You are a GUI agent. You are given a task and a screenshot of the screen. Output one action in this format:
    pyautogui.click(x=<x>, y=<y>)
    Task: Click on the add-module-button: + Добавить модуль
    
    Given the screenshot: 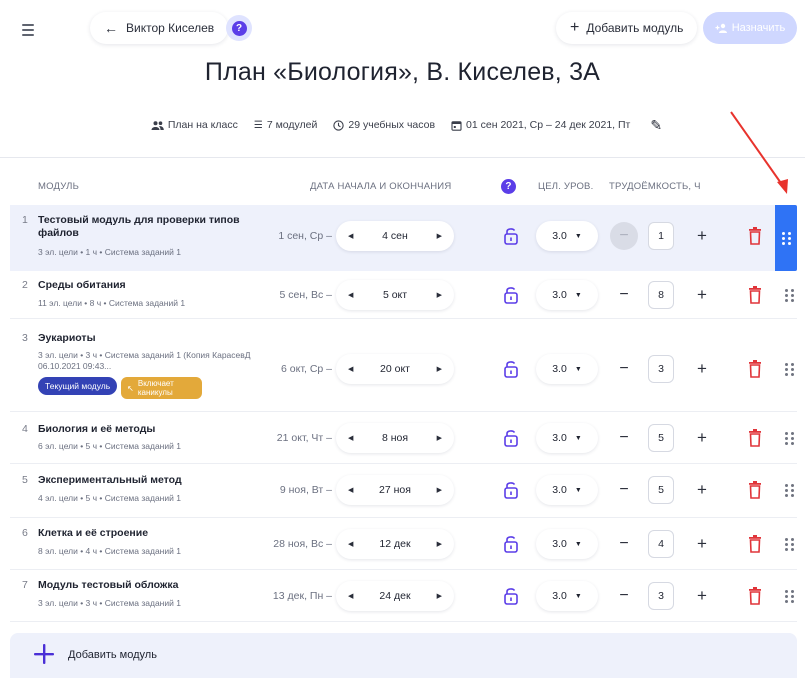 What is the action you would take?
    pyautogui.click(x=627, y=28)
    